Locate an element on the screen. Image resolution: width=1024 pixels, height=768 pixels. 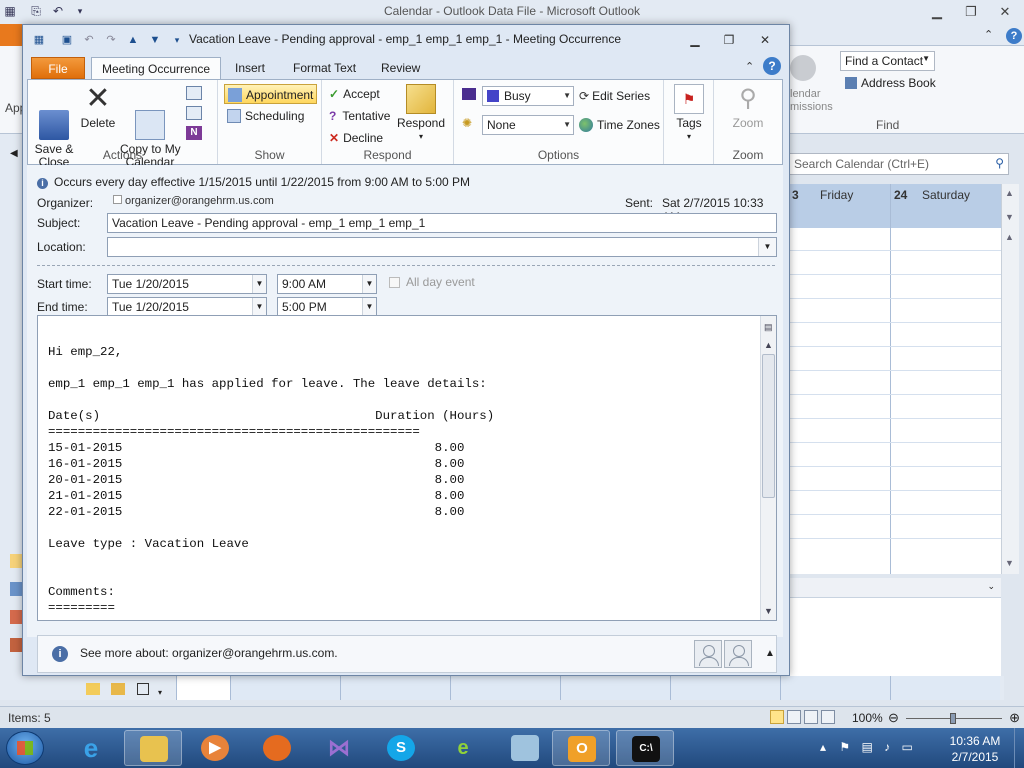
volume-icon: ♪ is located at coordinates (887, 747).